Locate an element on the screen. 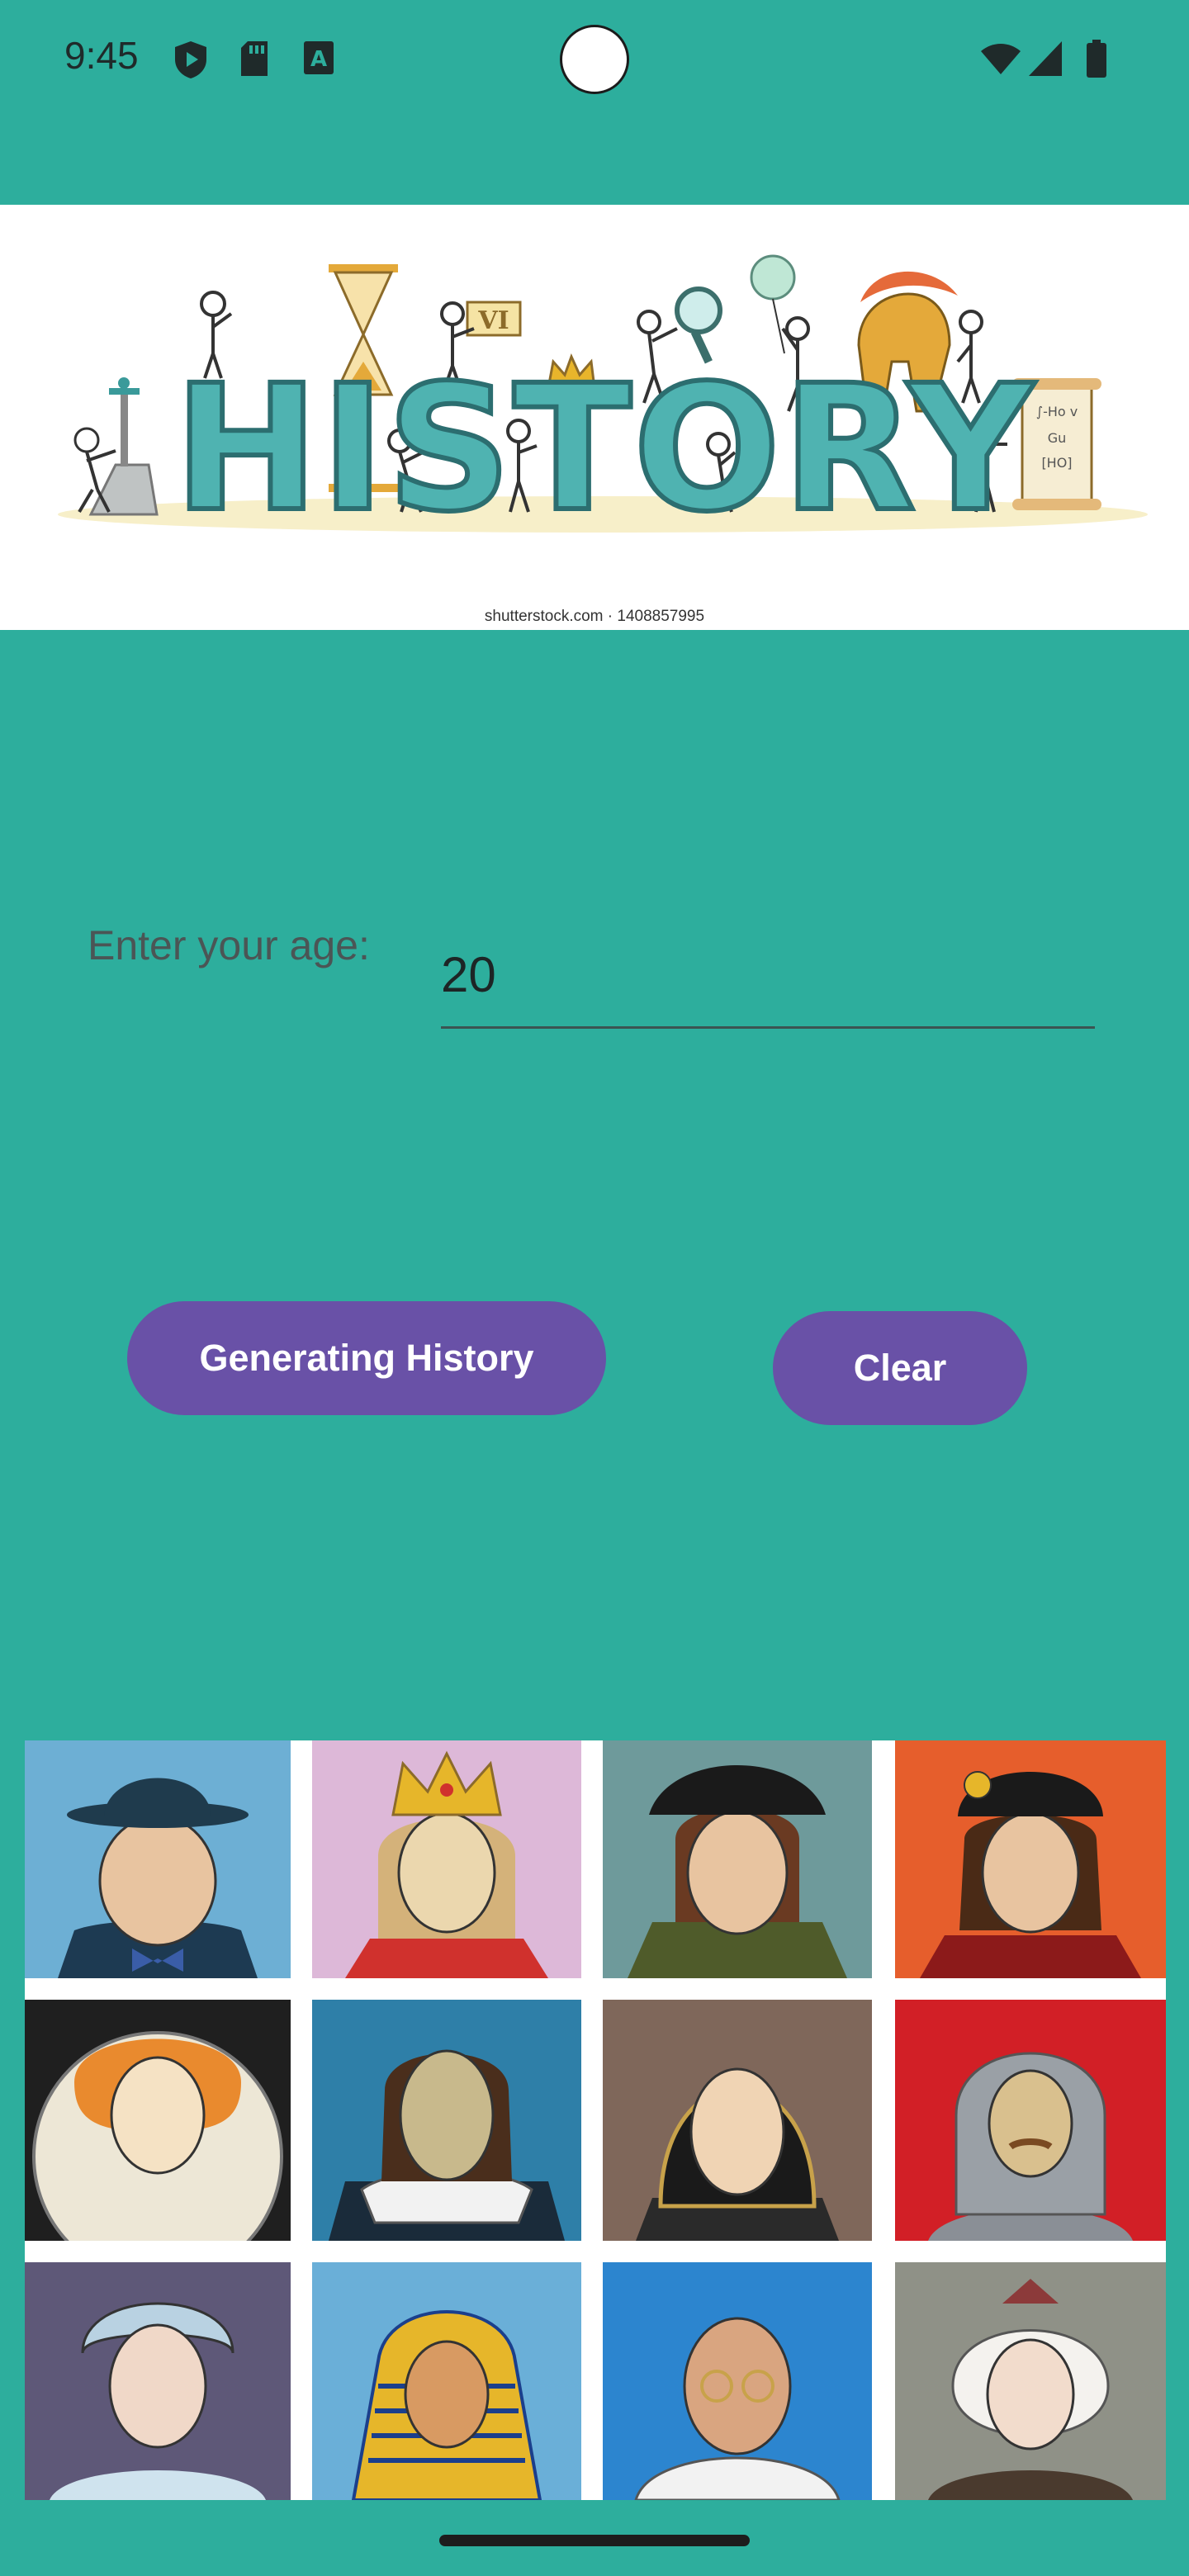  portrait-knight-chainmail is located at coordinates (1030, 2120).